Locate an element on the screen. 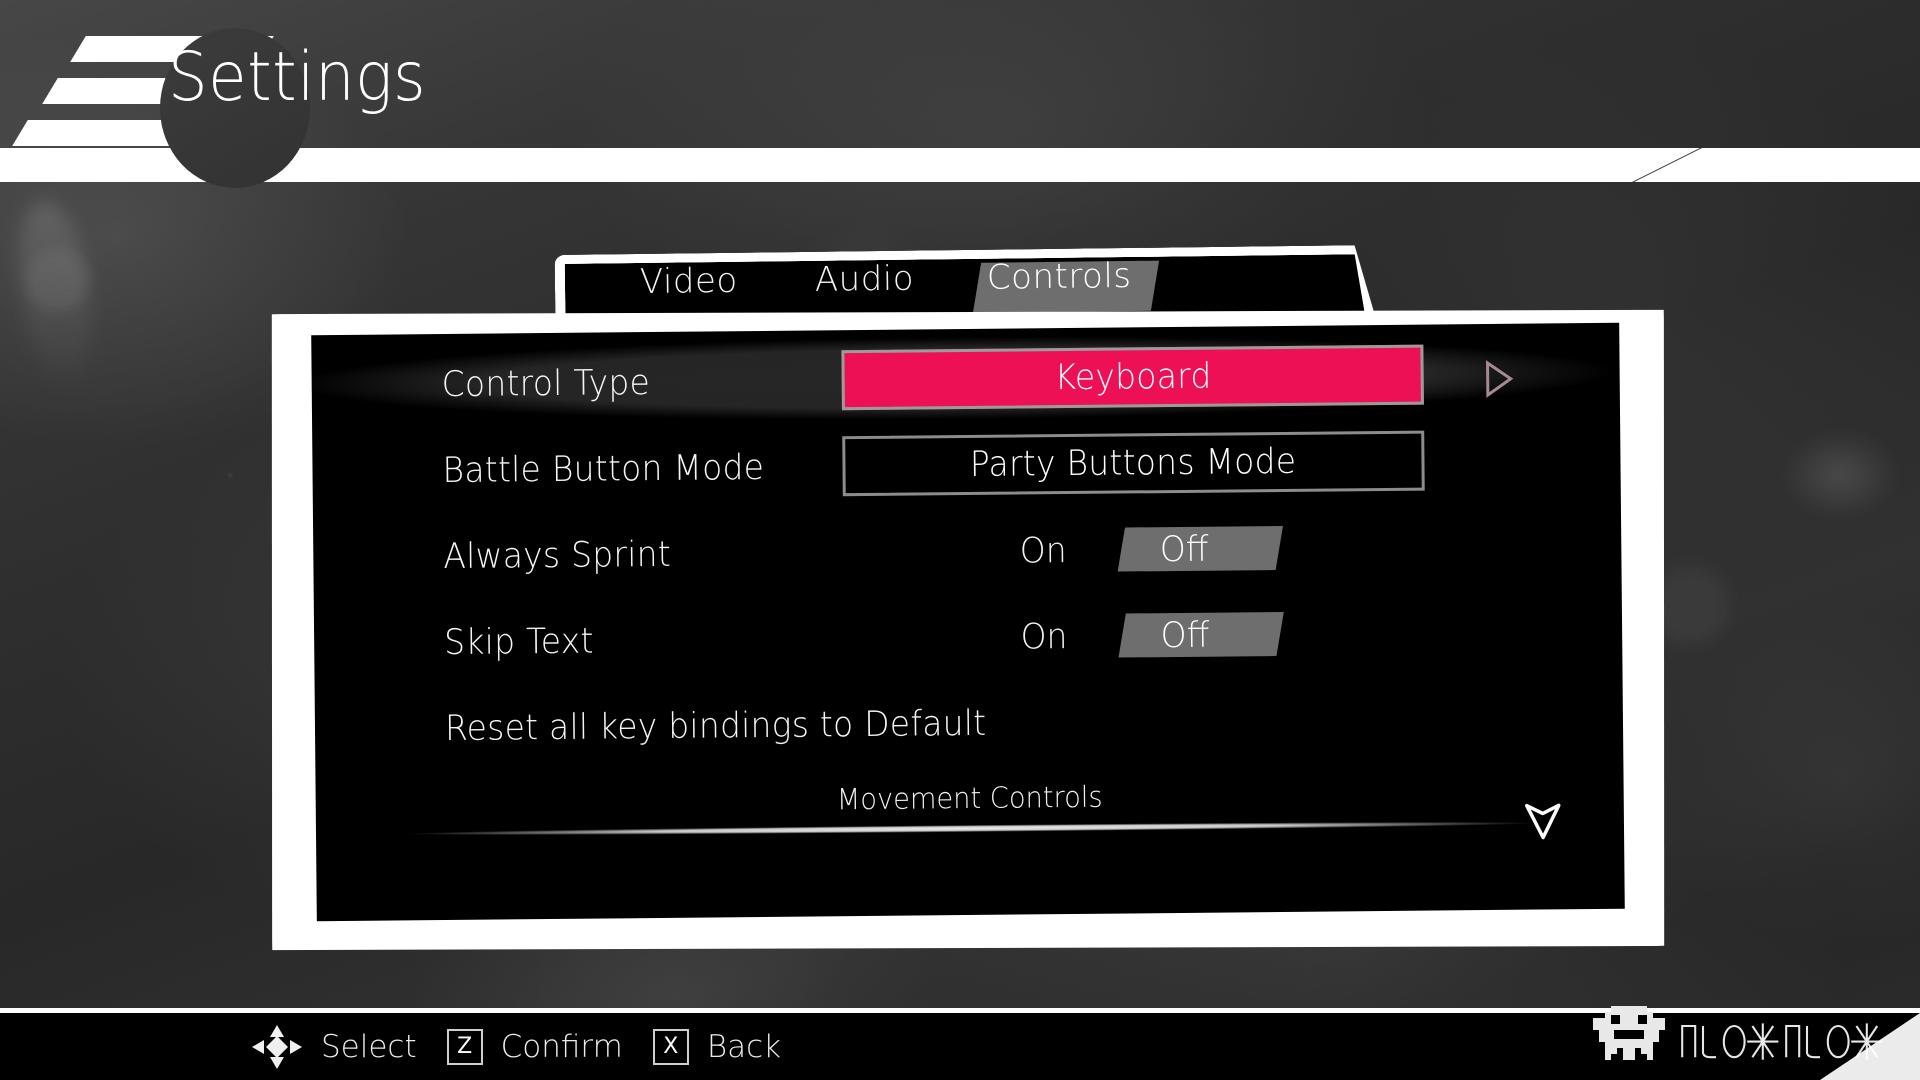  skip-text-off-option: Off is located at coordinates (1185, 636).